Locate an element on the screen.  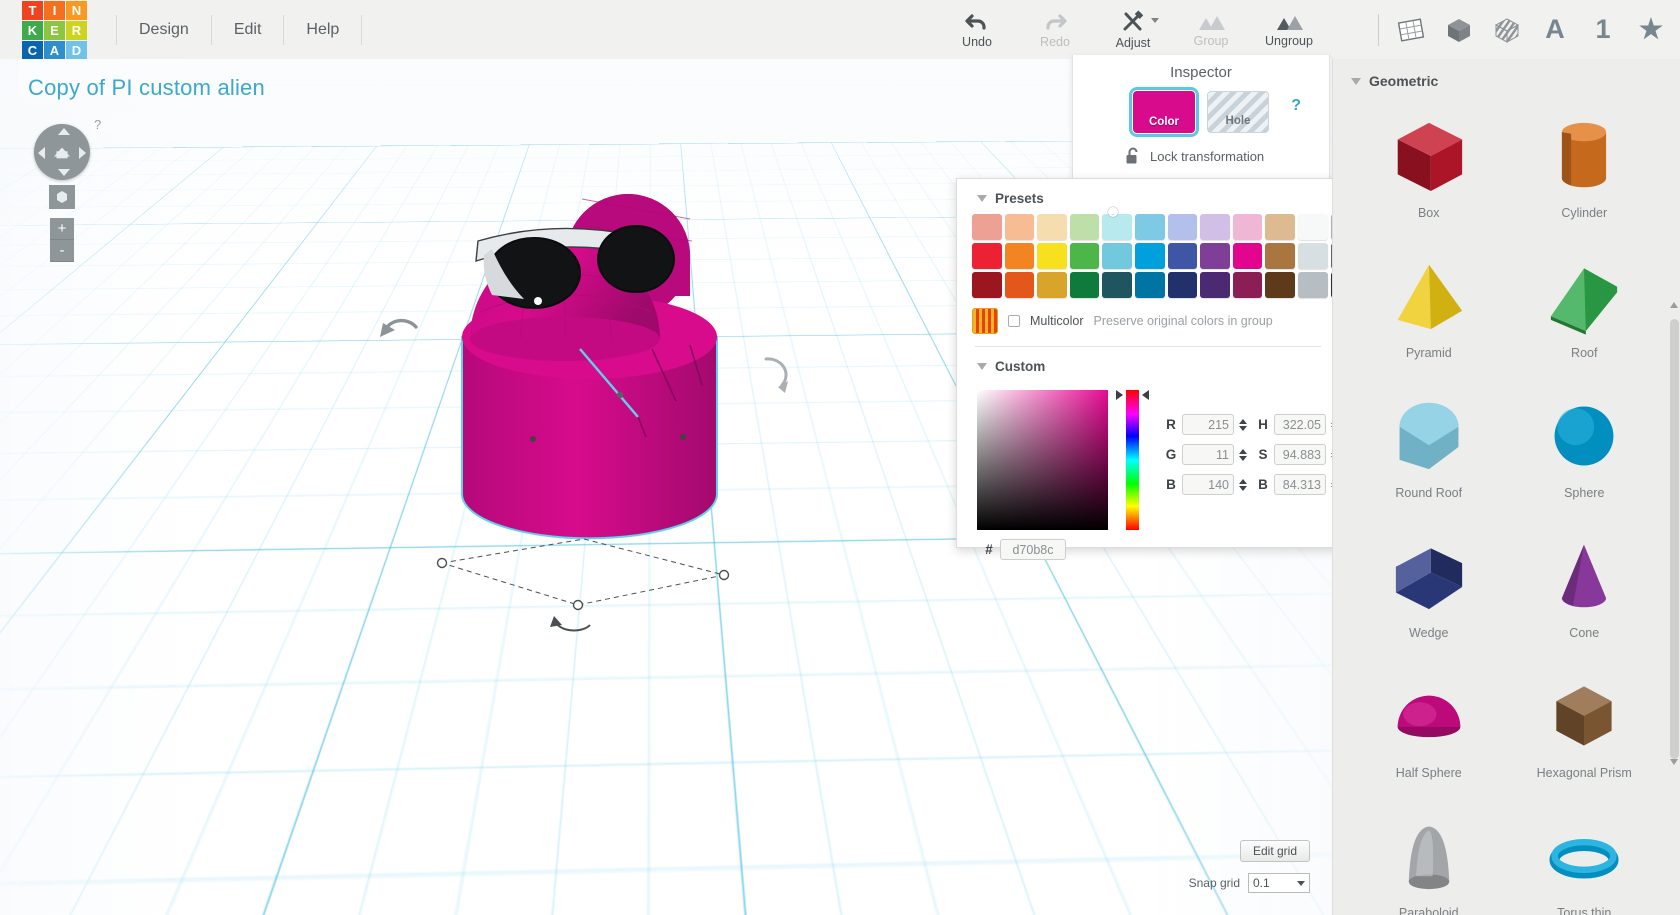
workplane-grid-icon is located at coordinates (1411, 30).